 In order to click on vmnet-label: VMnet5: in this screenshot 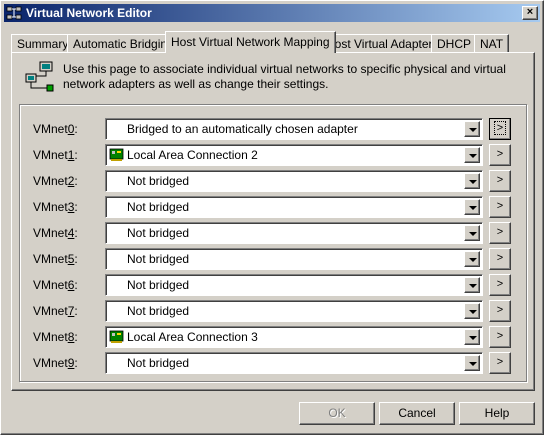, I will do `click(55, 259)`.